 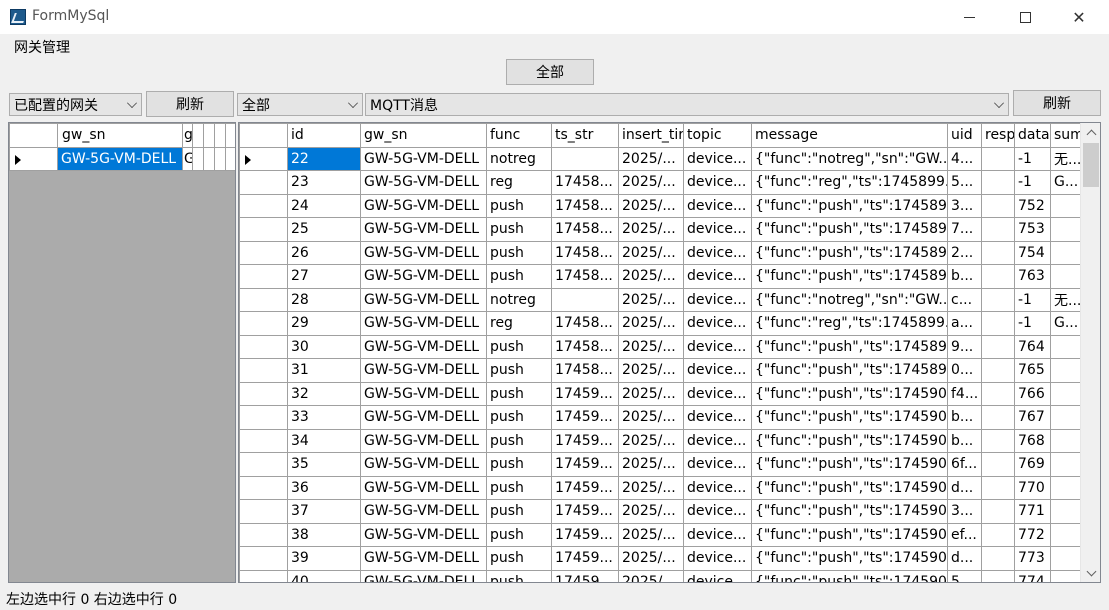 What do you see at coordinates (324, 558) in the screenshot?
I see `cell-id: 39` at bounding box center [324, 558].